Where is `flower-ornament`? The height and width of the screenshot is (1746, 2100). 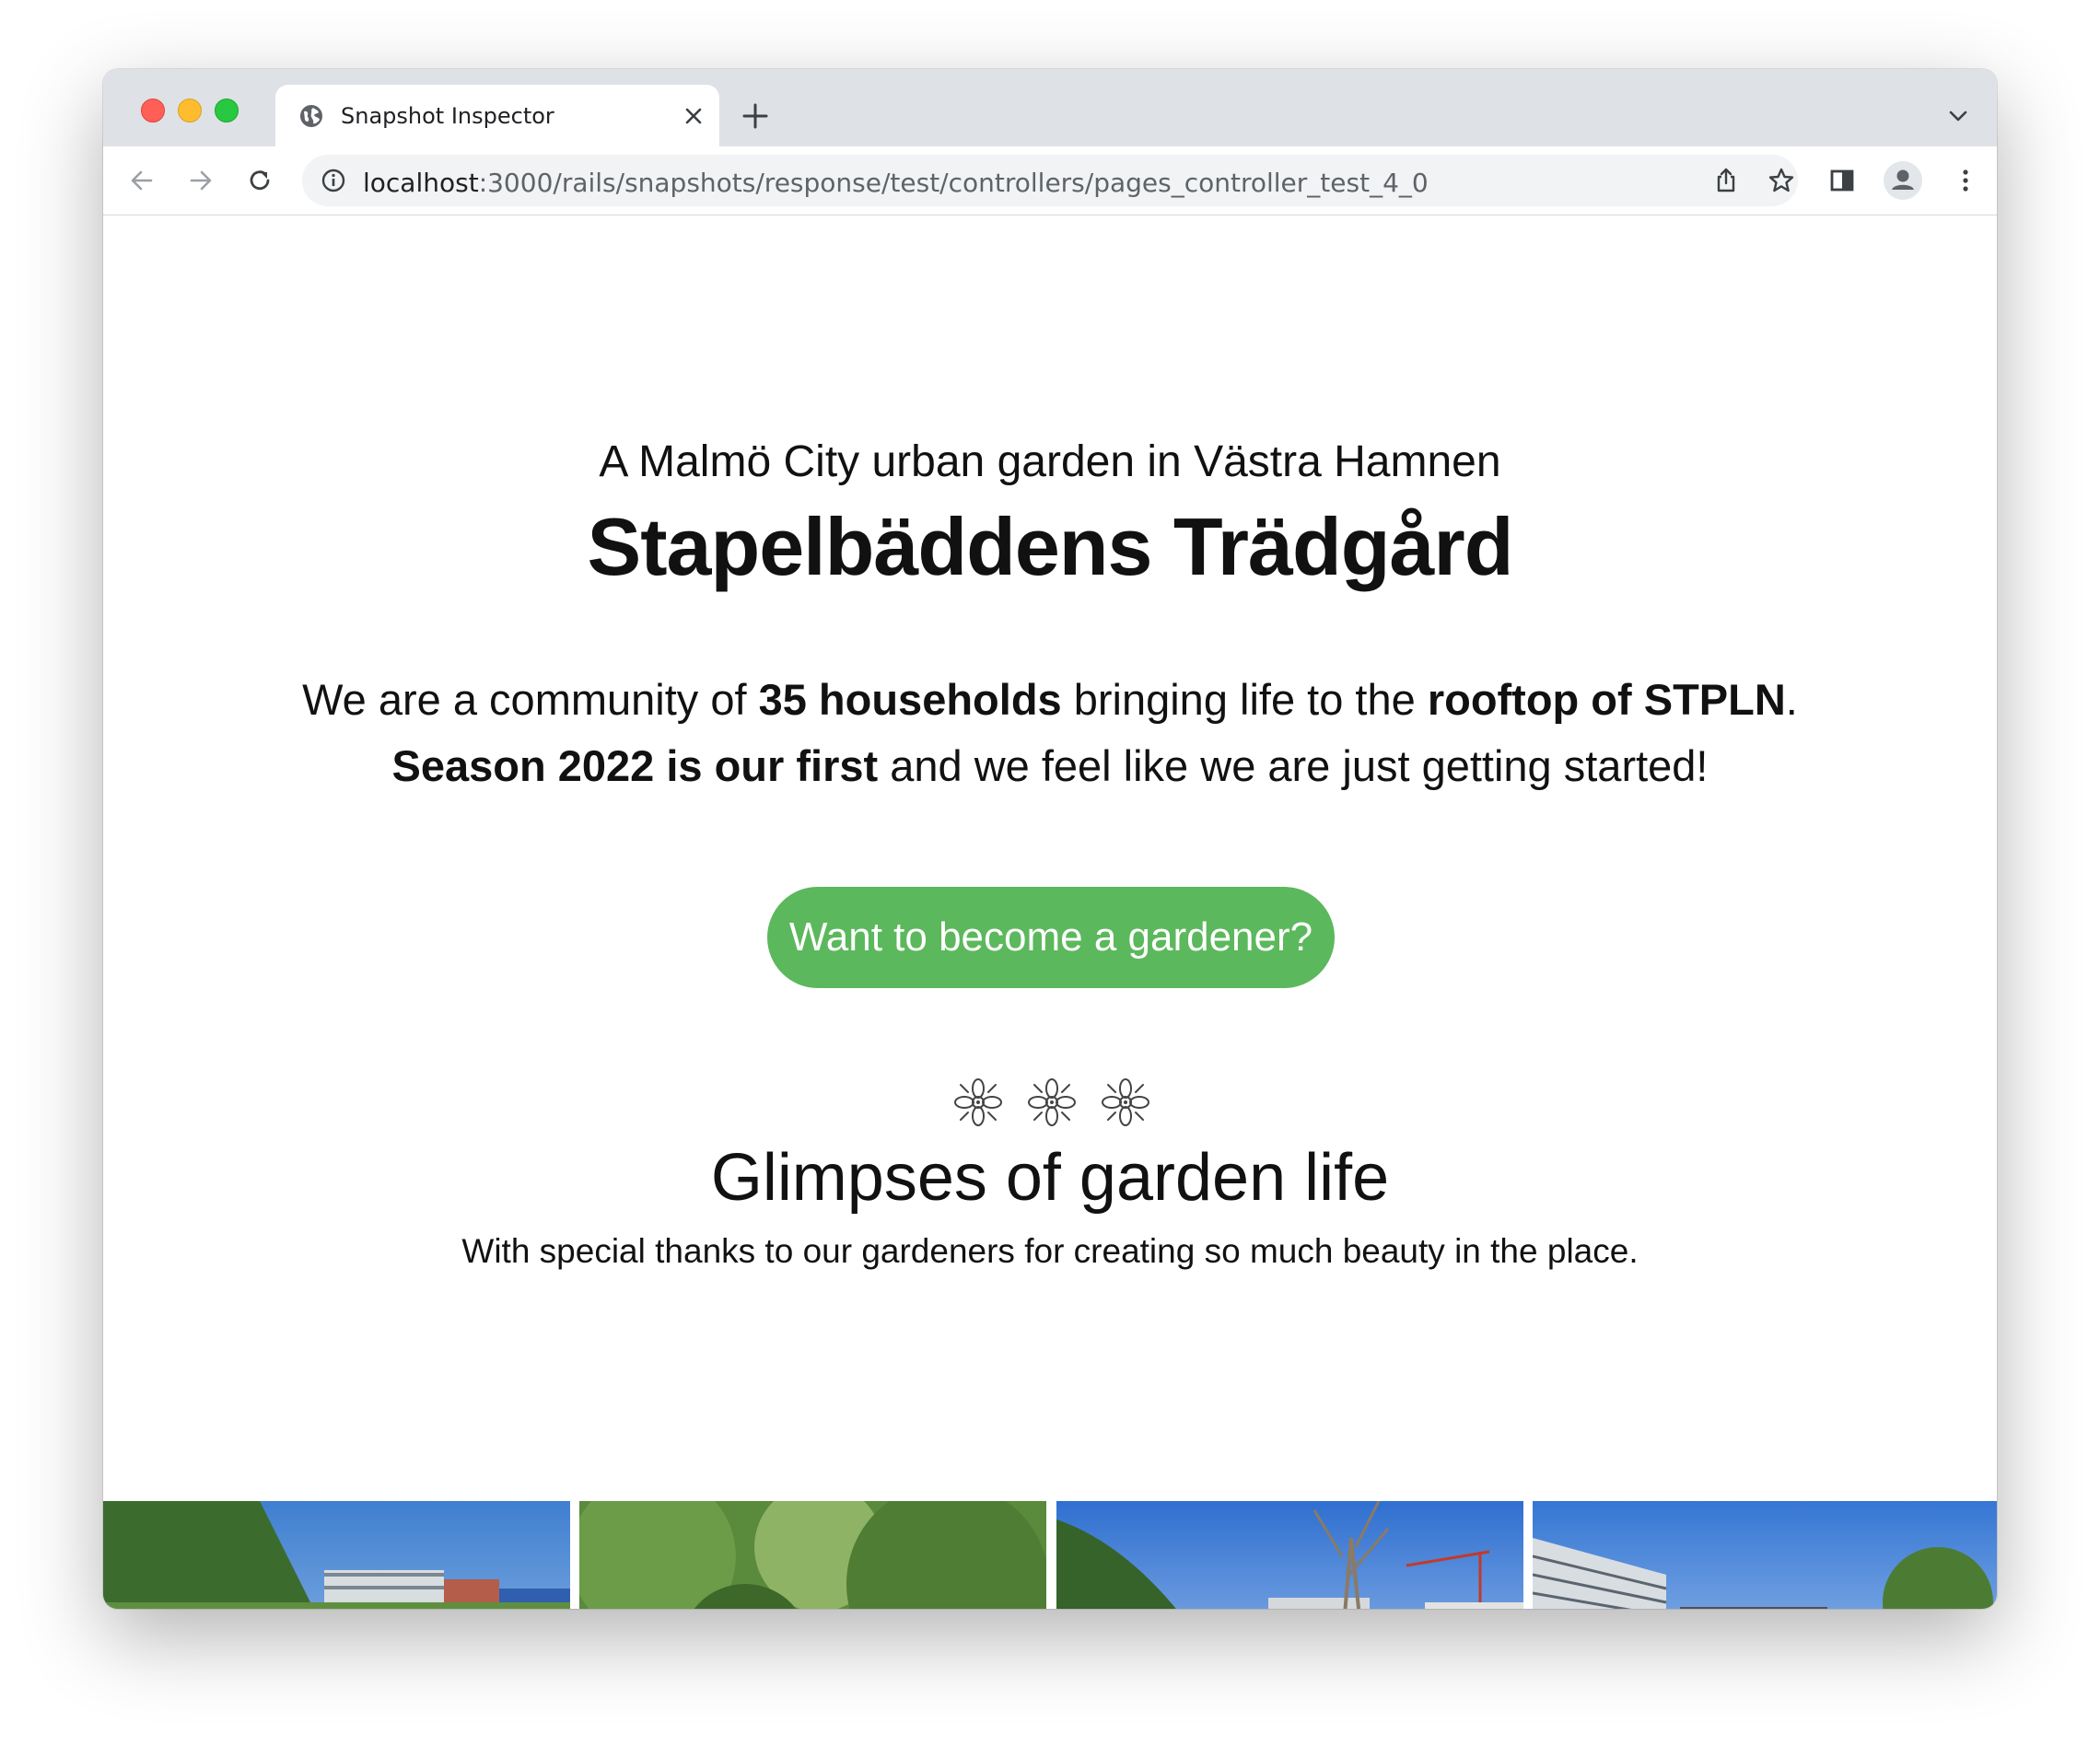 flower-ornament is located at coordinates (1051, 1102).